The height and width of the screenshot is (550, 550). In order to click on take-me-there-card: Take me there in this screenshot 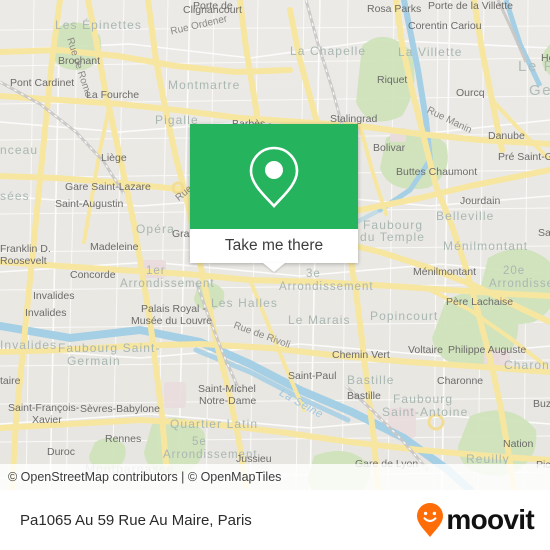, I will do `click(274, 198)`.